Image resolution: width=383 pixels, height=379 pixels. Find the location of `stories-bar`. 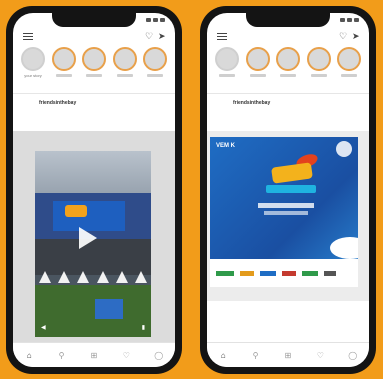

stories-bar is located at coordinates (288, 65).